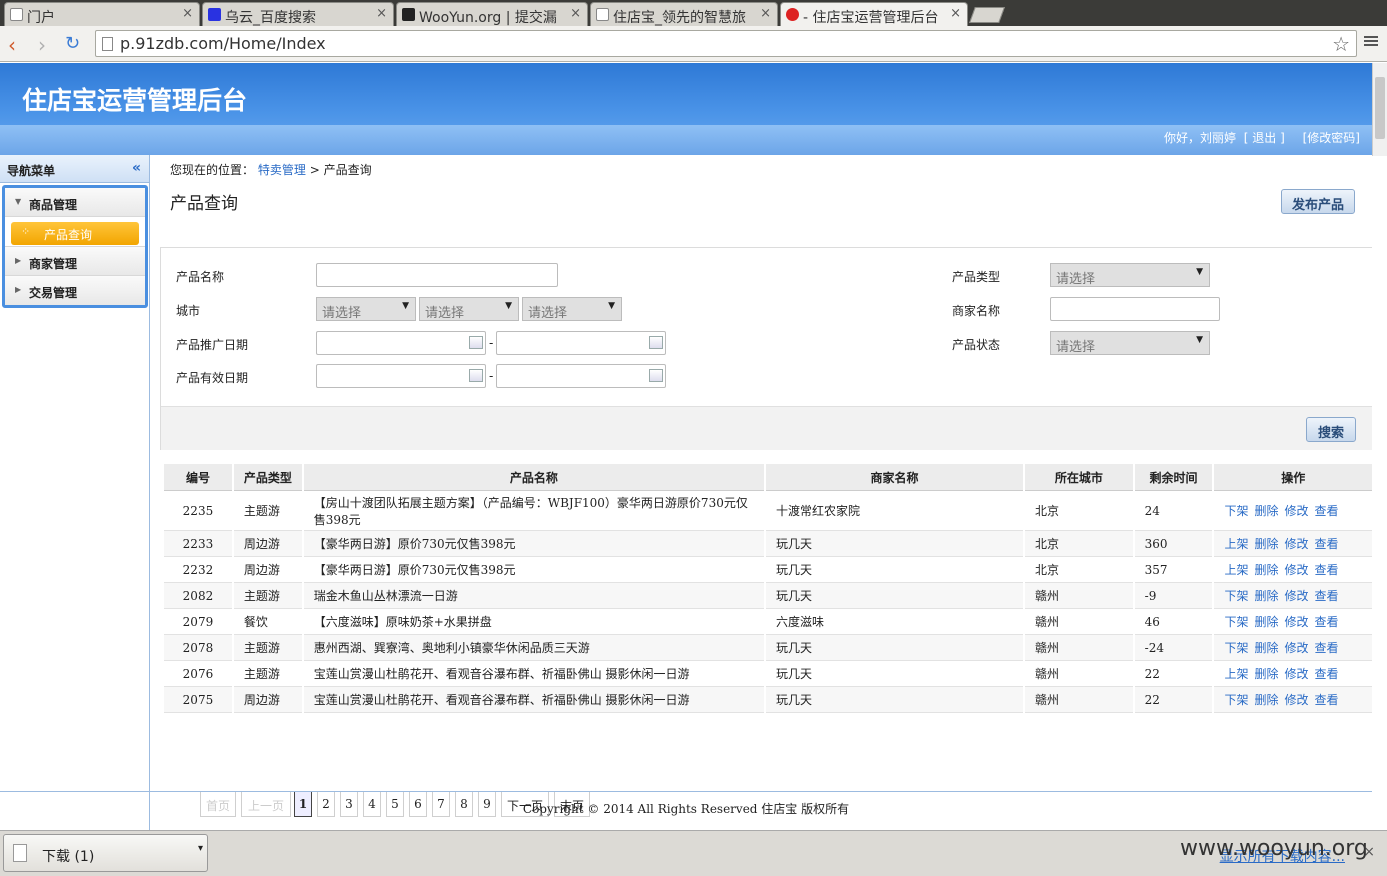  Describe the element at coordinates (1173, 674) in the screenshot. I see `cell-remaining-time: 22` at that location.